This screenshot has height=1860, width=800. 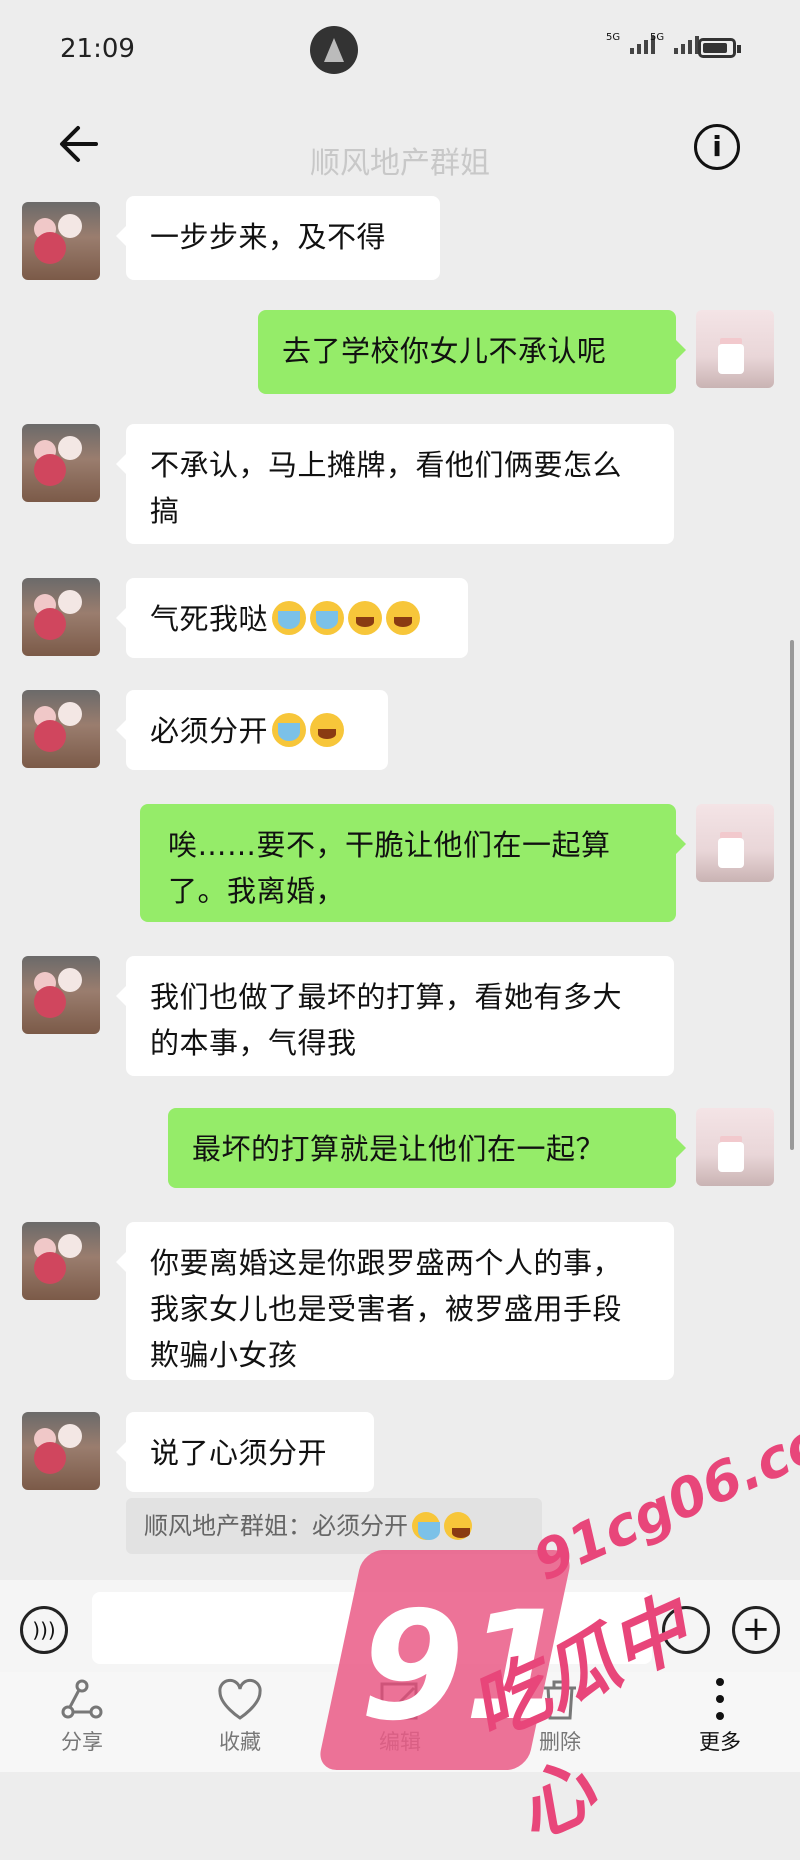 What do you see at coordinates (82, 1699) in the screenshot?
I see `share-icon` at bounding box center [82, 1699].